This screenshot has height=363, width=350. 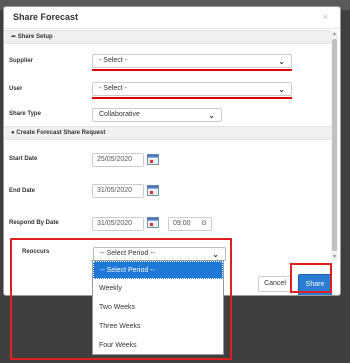 I want to click on dropdown-option: Four Weeks, so click(x=158, y=346).